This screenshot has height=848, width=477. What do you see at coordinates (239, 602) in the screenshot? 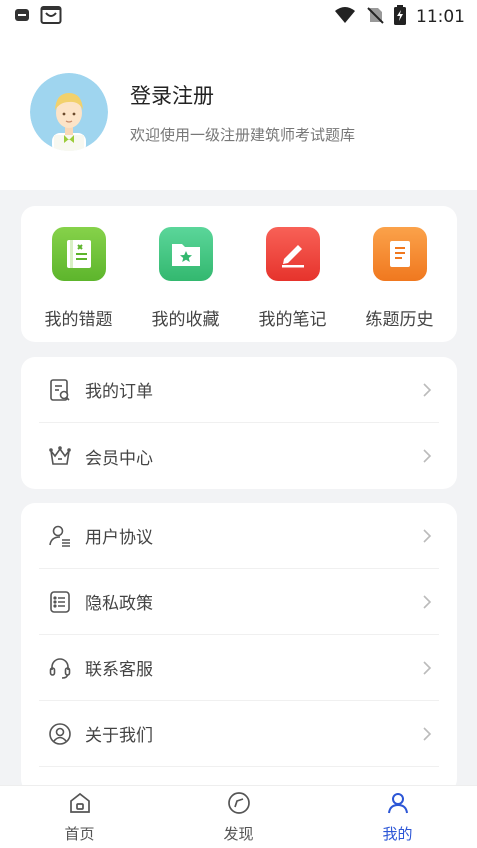
I see `menu-item-privacy-policy: 隐私政策` at bounding box center [239, 602].